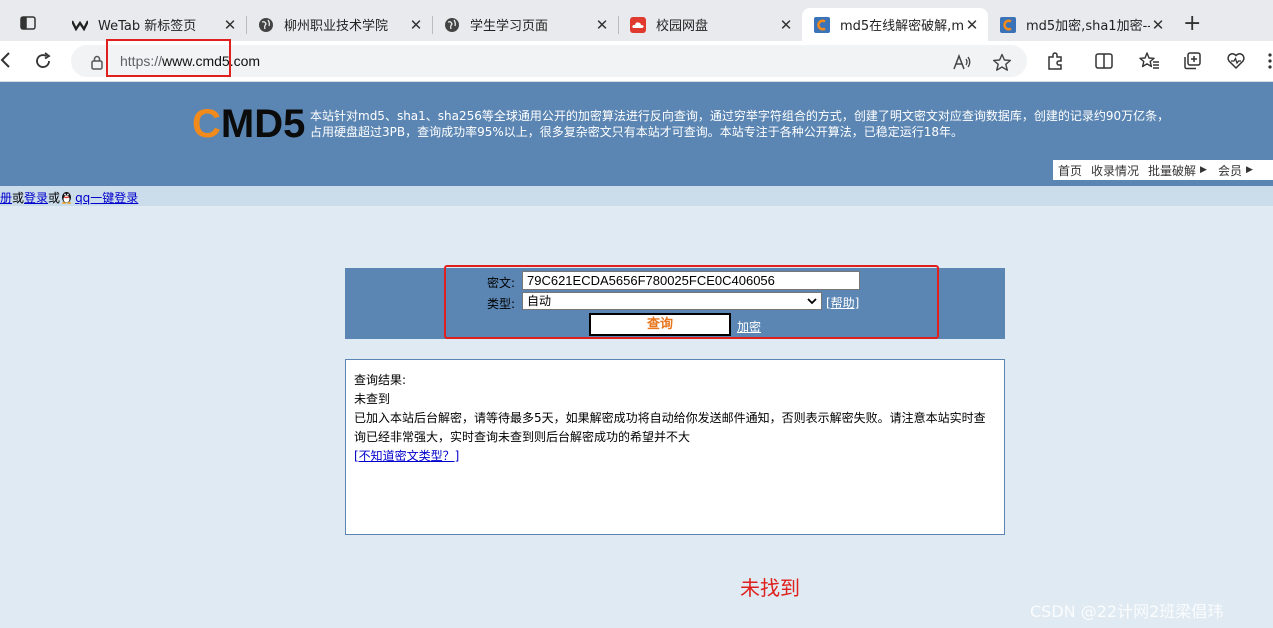  I want to click on tab-label: 学生学习页面, so click(509, 26).